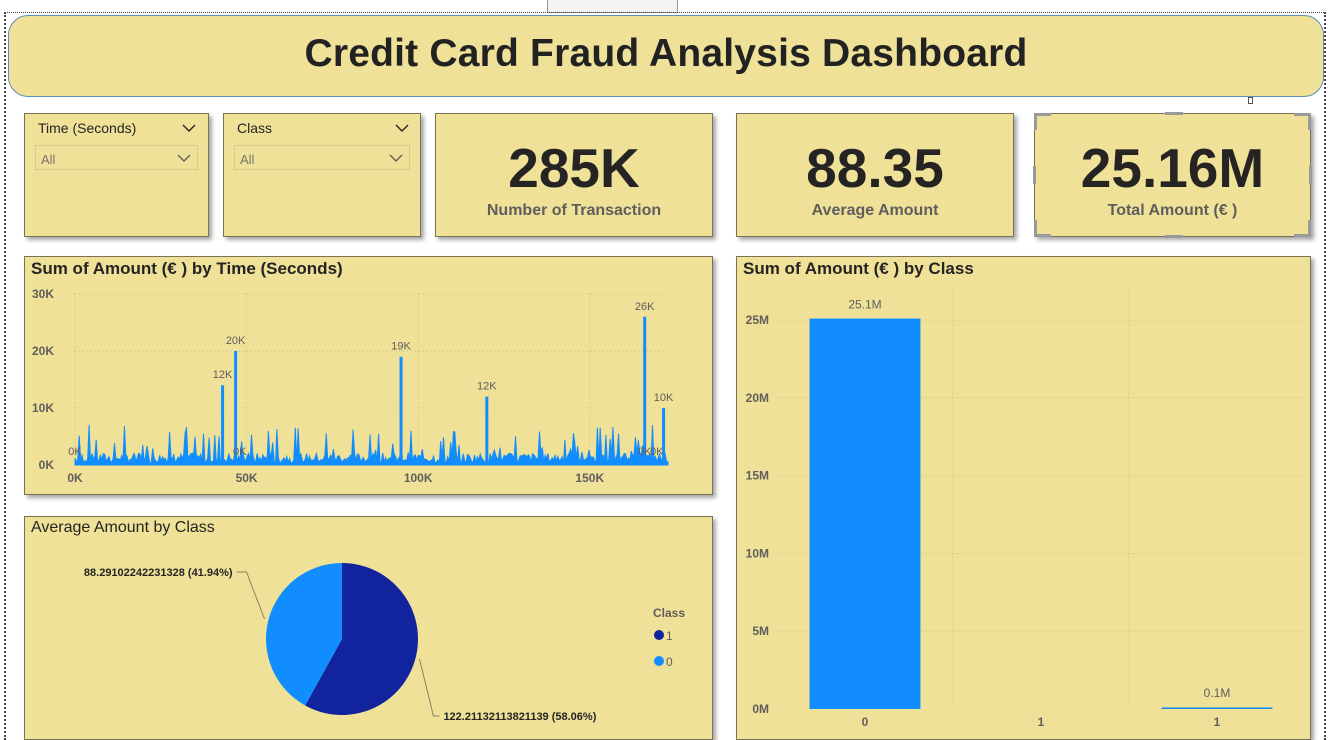 This screenshot has width=1330, height=740. I want to click on slicer-time-title: Time (Seconds), so click(87, 128).